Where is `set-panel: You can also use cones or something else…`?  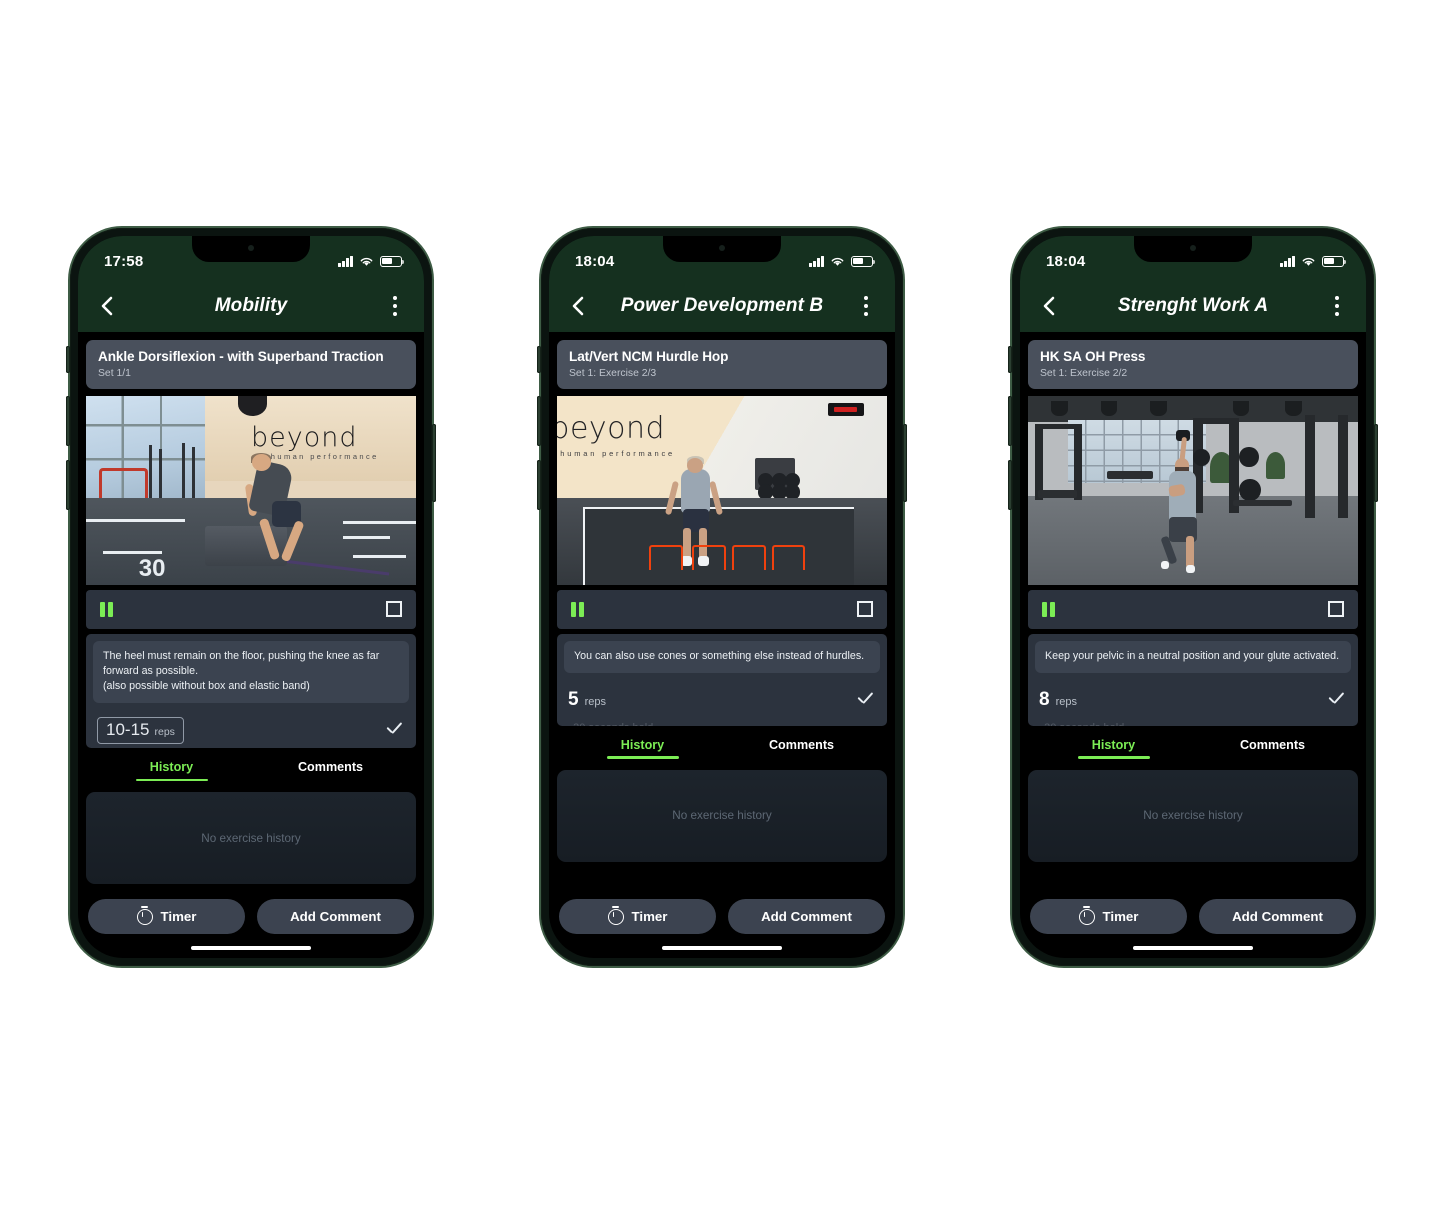
set-panel: You can also use cones or something else… is located at coordinates (722, 679).